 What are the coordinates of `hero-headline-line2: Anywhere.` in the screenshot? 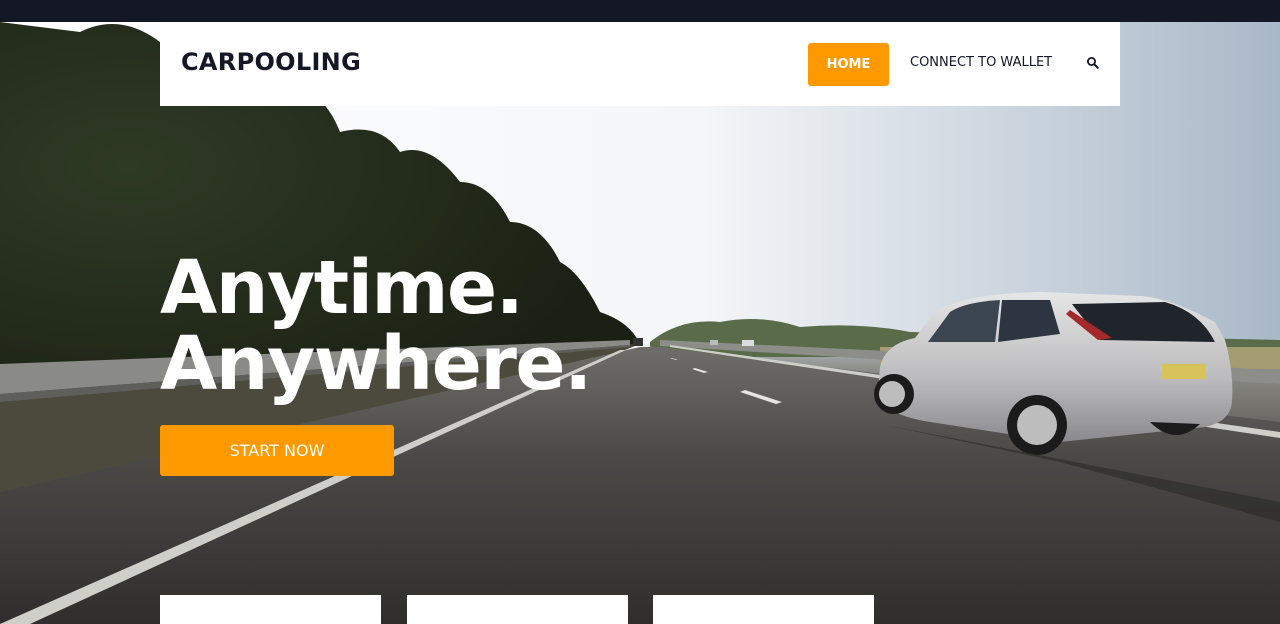 It's located at (376, 364).